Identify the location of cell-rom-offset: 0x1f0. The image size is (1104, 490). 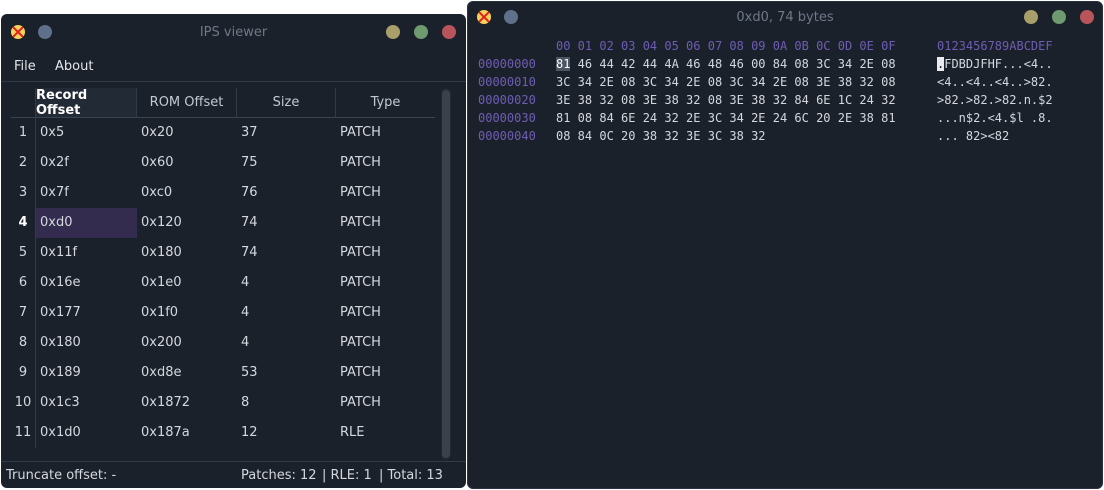
(187, 313).